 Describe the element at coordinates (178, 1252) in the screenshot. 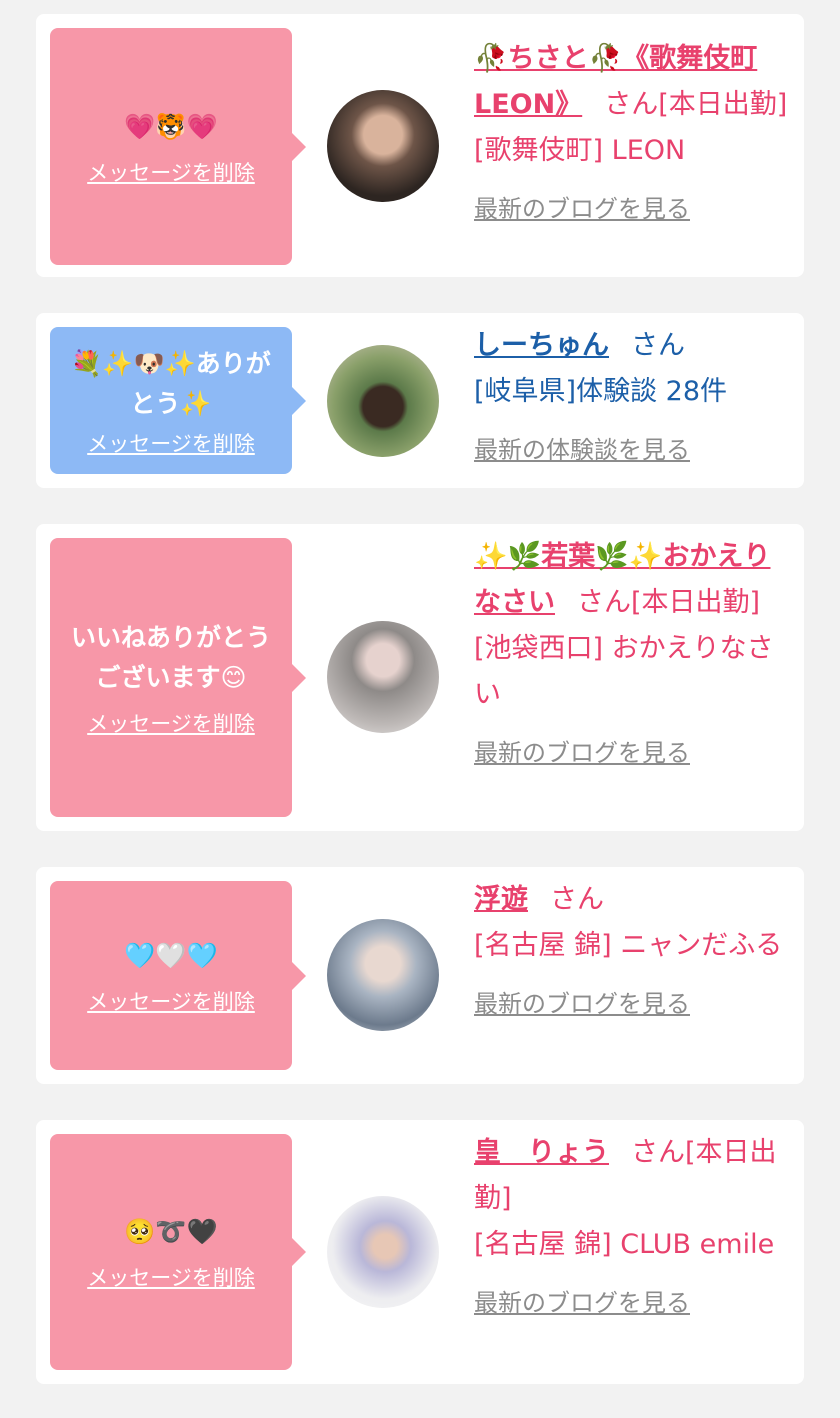

I see `message-bubble: 🥺➰🖤 メッセージを削除` at that location.